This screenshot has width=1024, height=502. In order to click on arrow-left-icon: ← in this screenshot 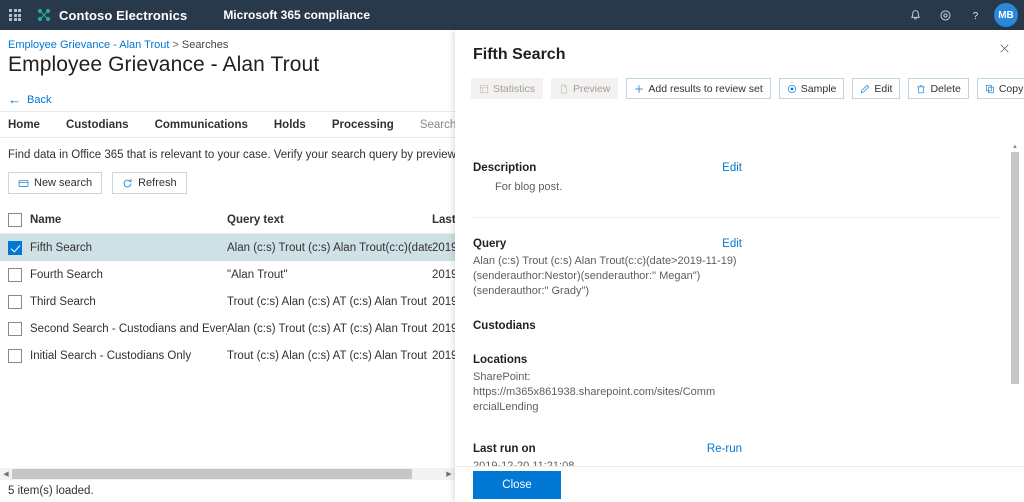, I will do `click(14, 99)`.